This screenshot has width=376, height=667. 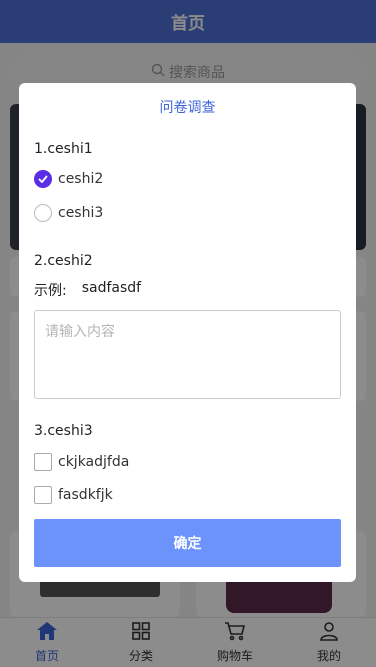 I want to click on example-row: 示例: sadfasdf, so click(x=87, y=290).